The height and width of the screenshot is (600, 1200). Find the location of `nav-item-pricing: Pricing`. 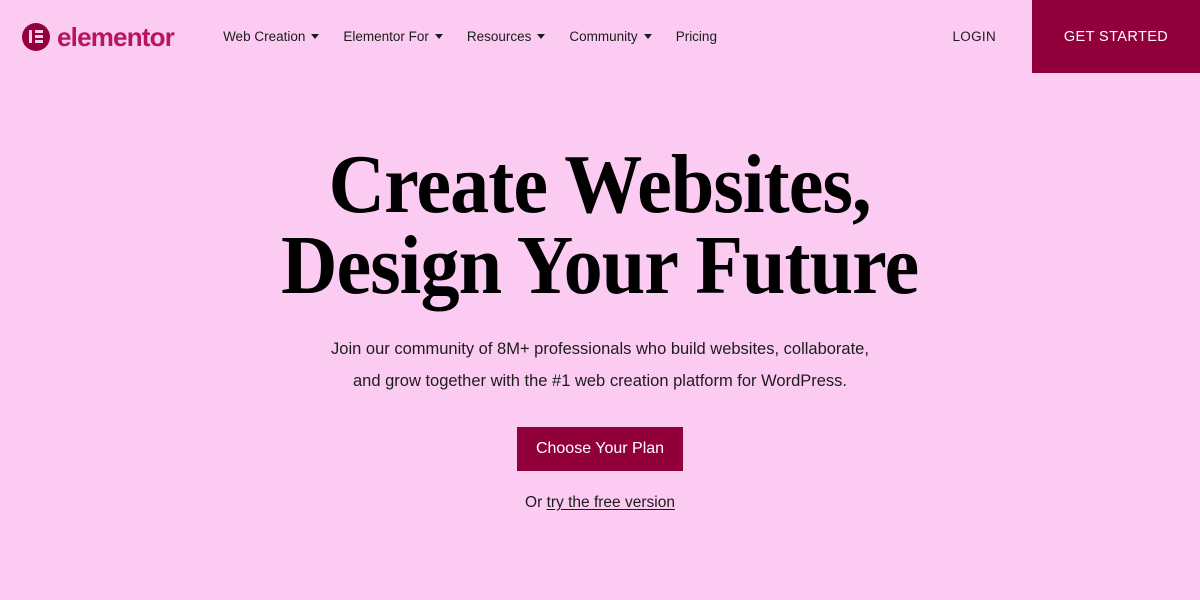

nav-item-pricing: Pricing is located at coordinates (696, 36).